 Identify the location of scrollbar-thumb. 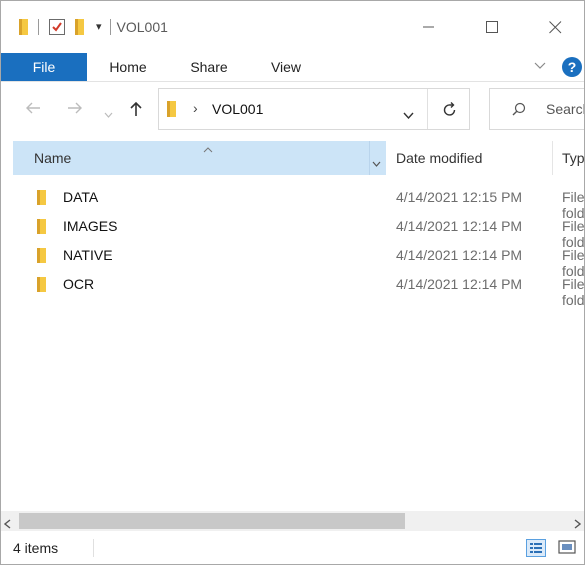
(212, 521).